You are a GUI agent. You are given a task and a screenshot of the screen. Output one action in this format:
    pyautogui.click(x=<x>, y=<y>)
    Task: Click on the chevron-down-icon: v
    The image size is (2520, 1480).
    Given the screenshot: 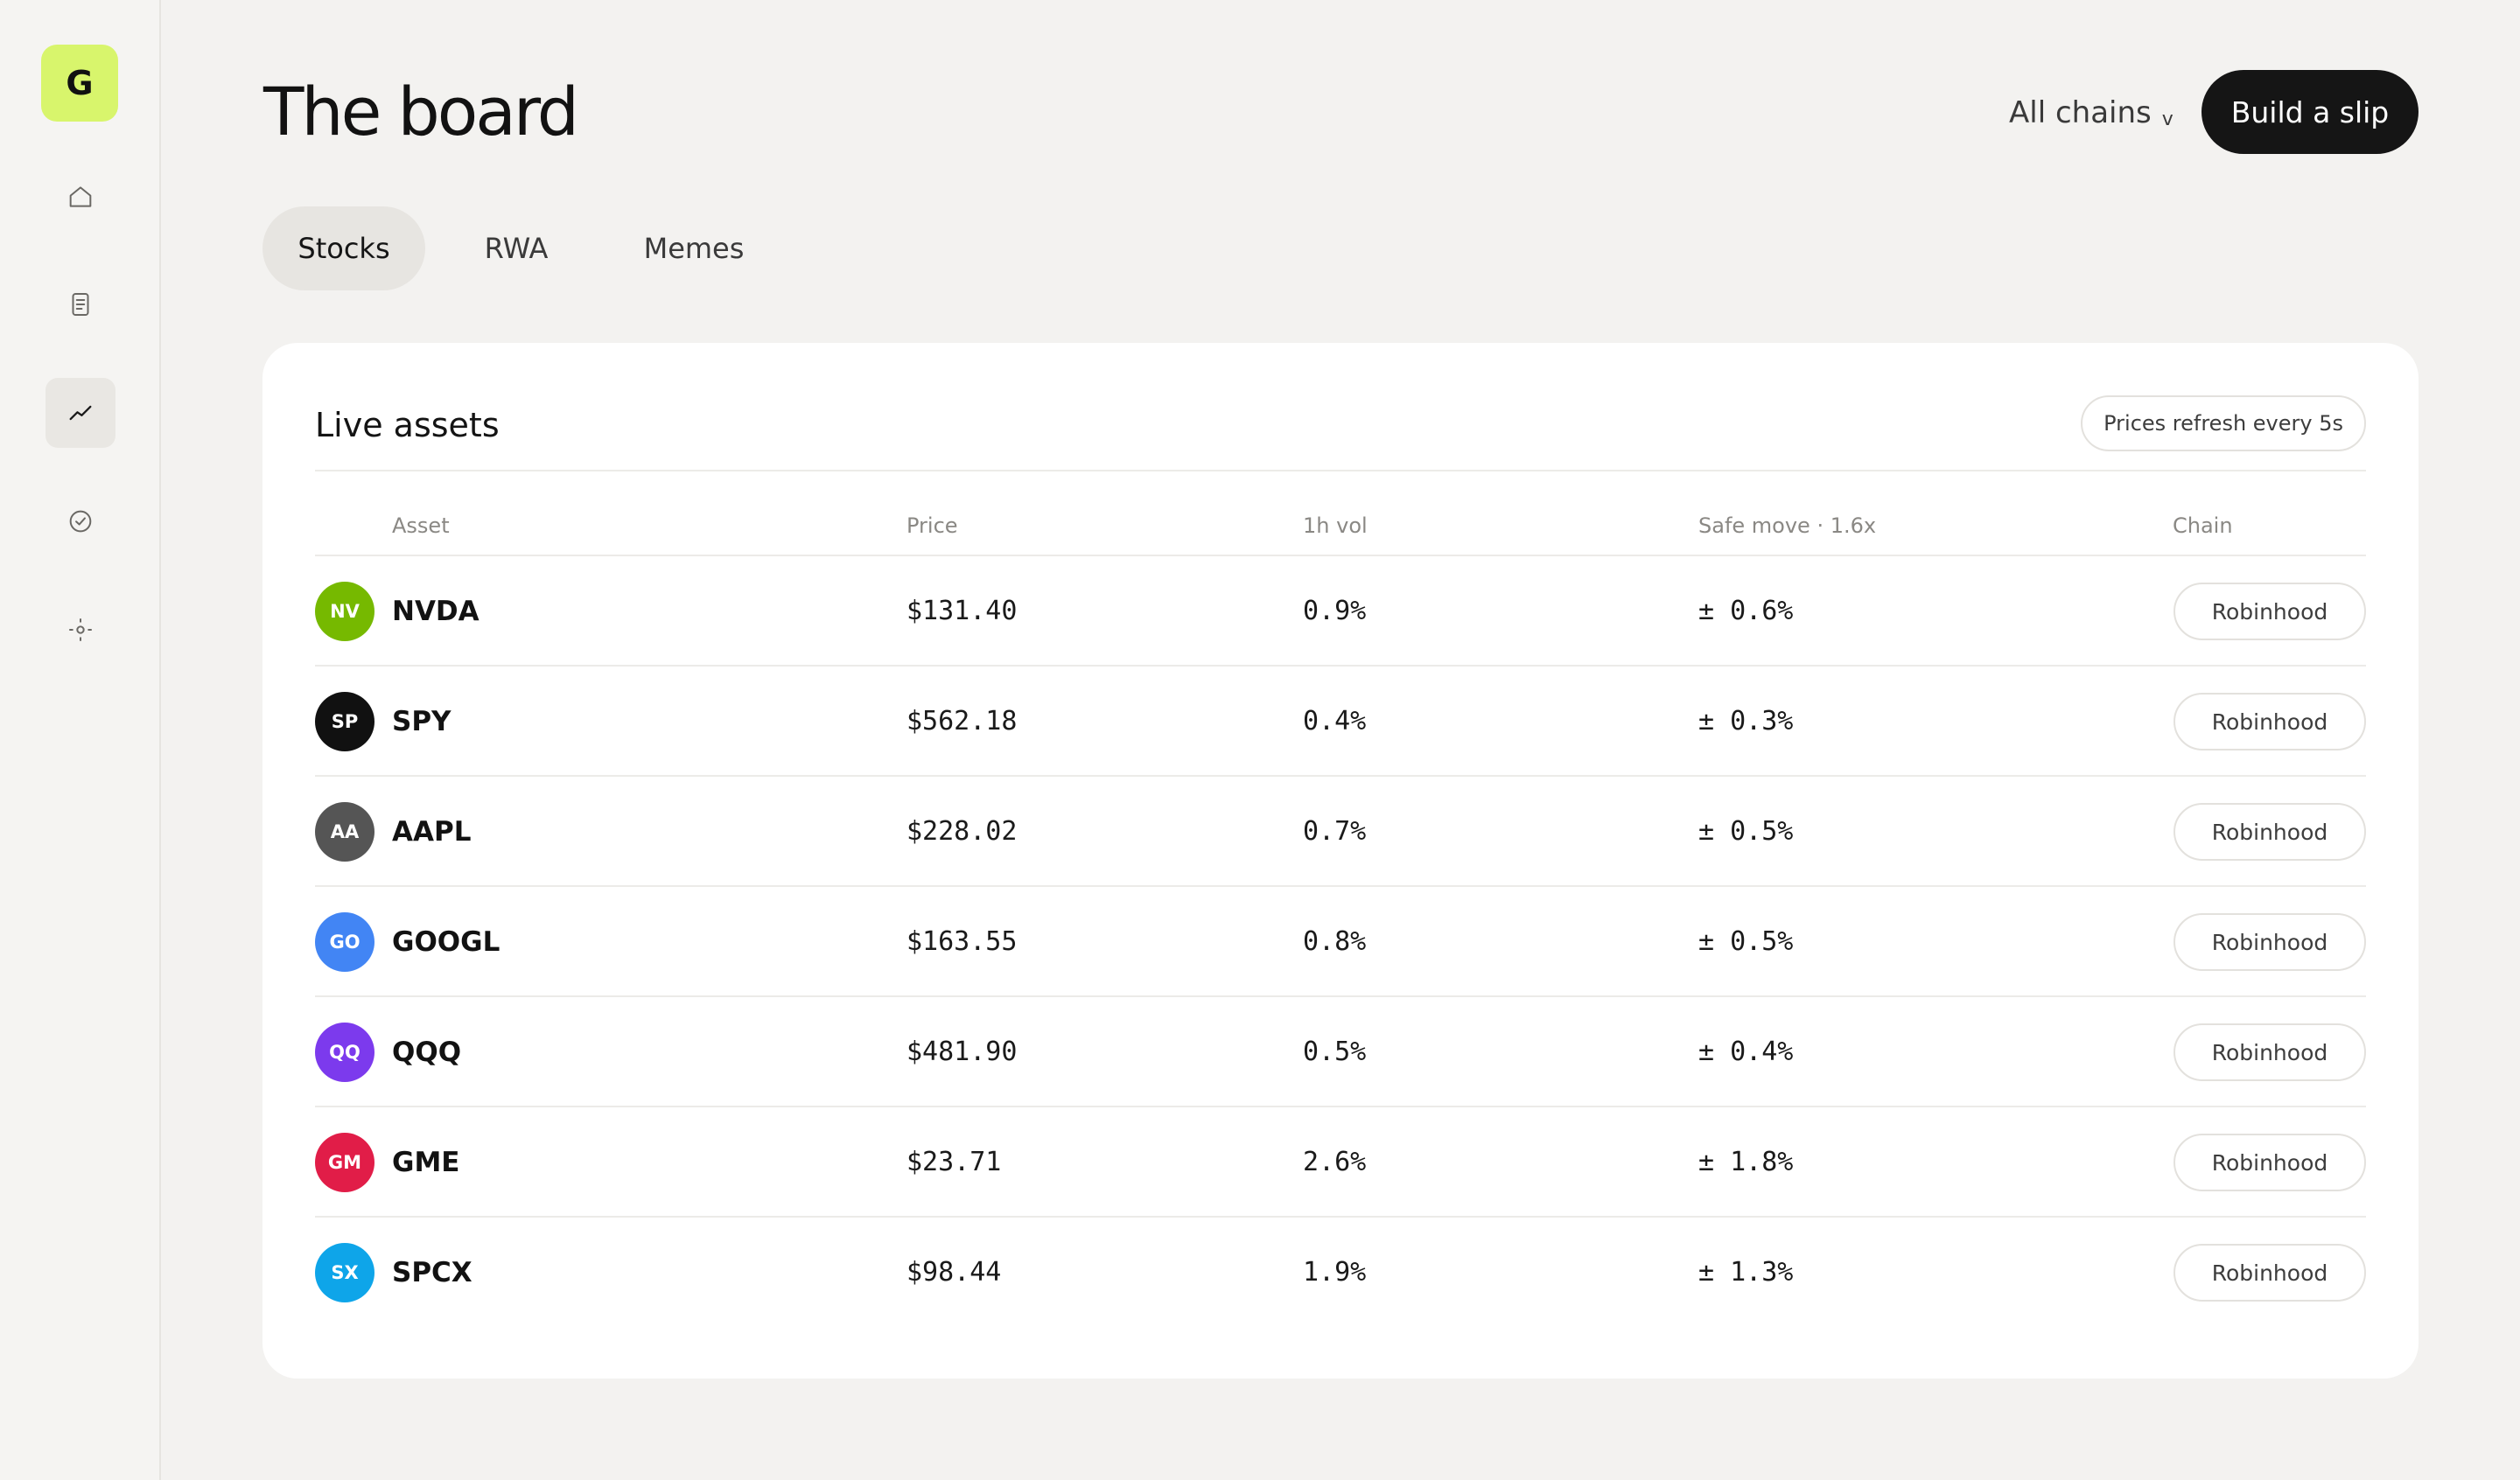 What is the action you would take?
    pyautogui.click(x=2167, y=119)
    